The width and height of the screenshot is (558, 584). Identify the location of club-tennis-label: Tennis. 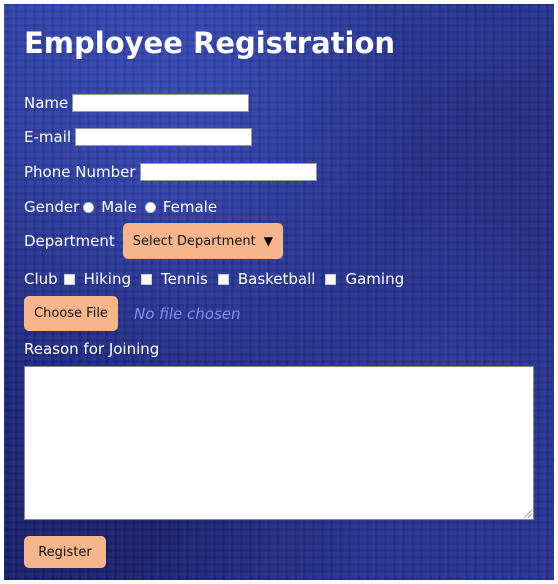
(184, 279).